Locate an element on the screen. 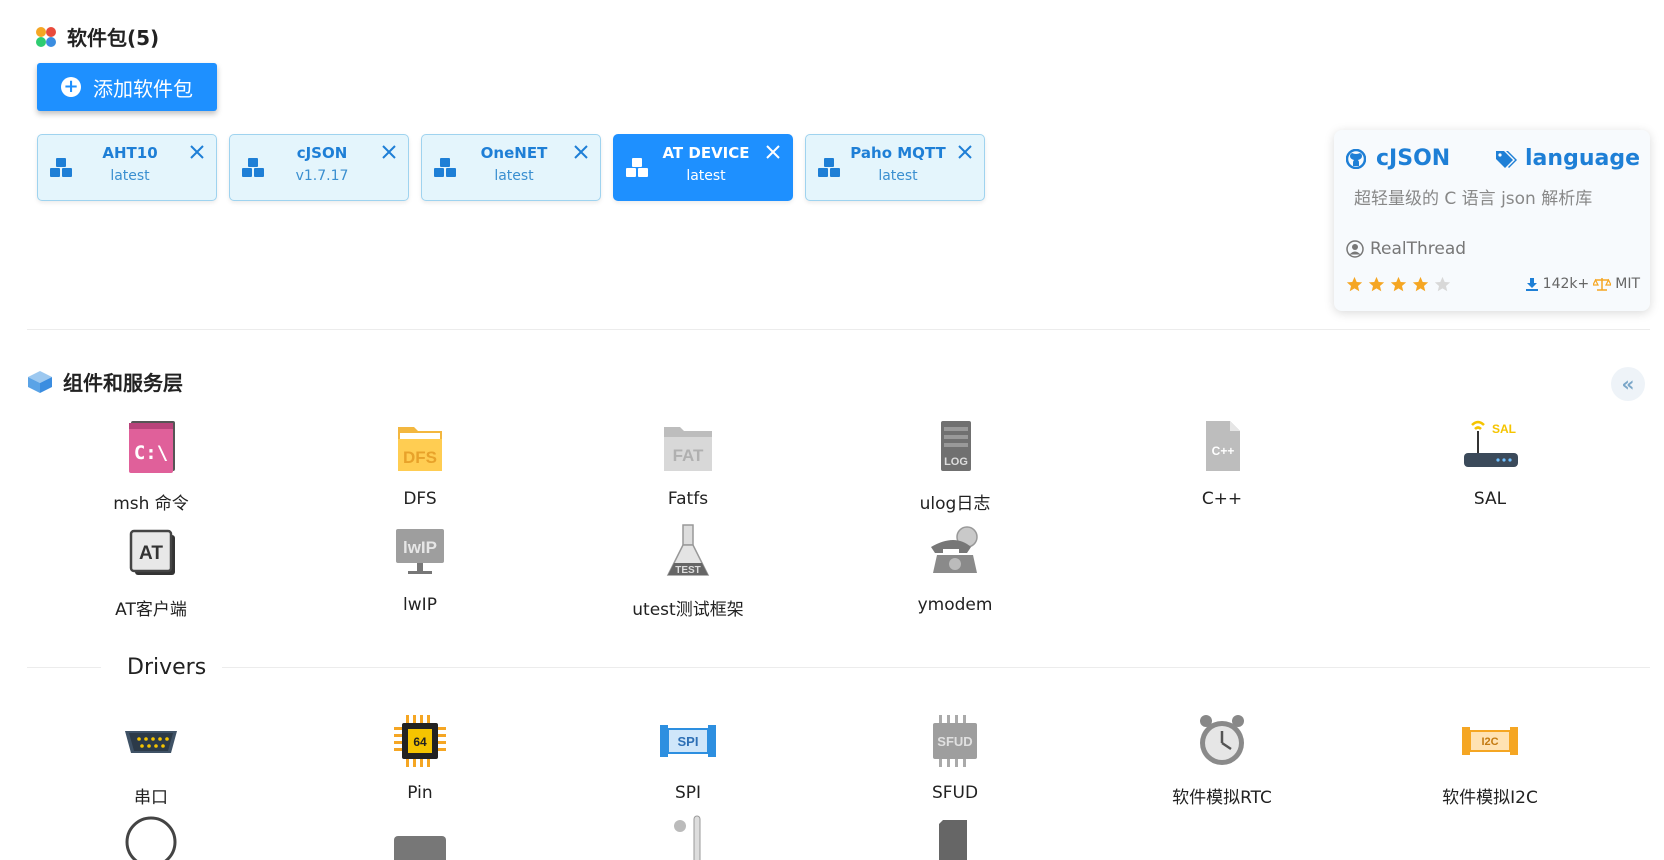 The image size is (1664, 860). router-icon: SAL is located at coordinates (1491, 443).